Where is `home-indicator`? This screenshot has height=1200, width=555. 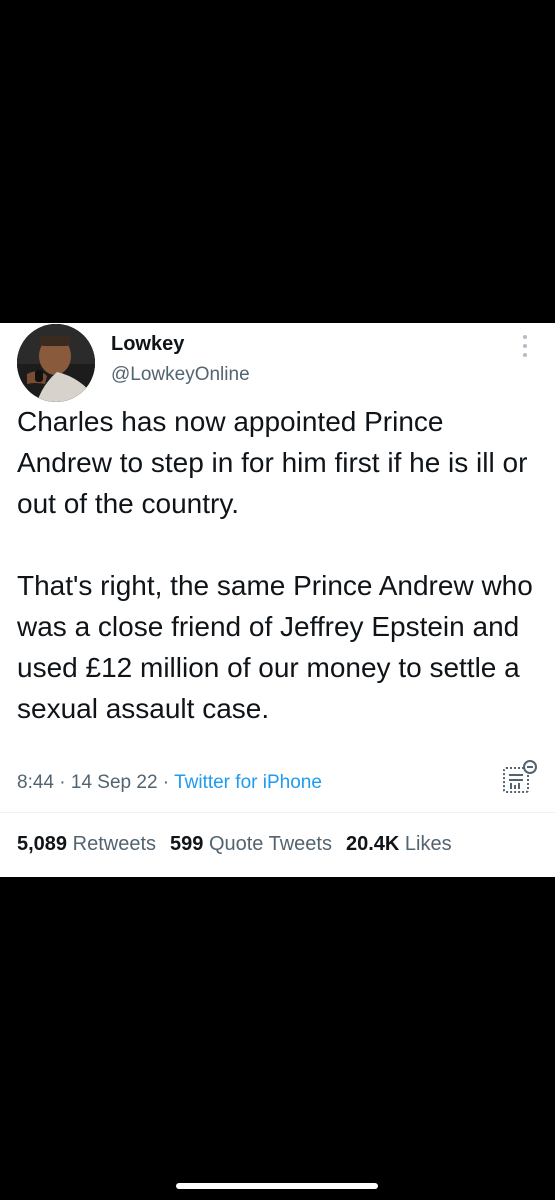 home-indicator is located at coordinates (277, 1186).